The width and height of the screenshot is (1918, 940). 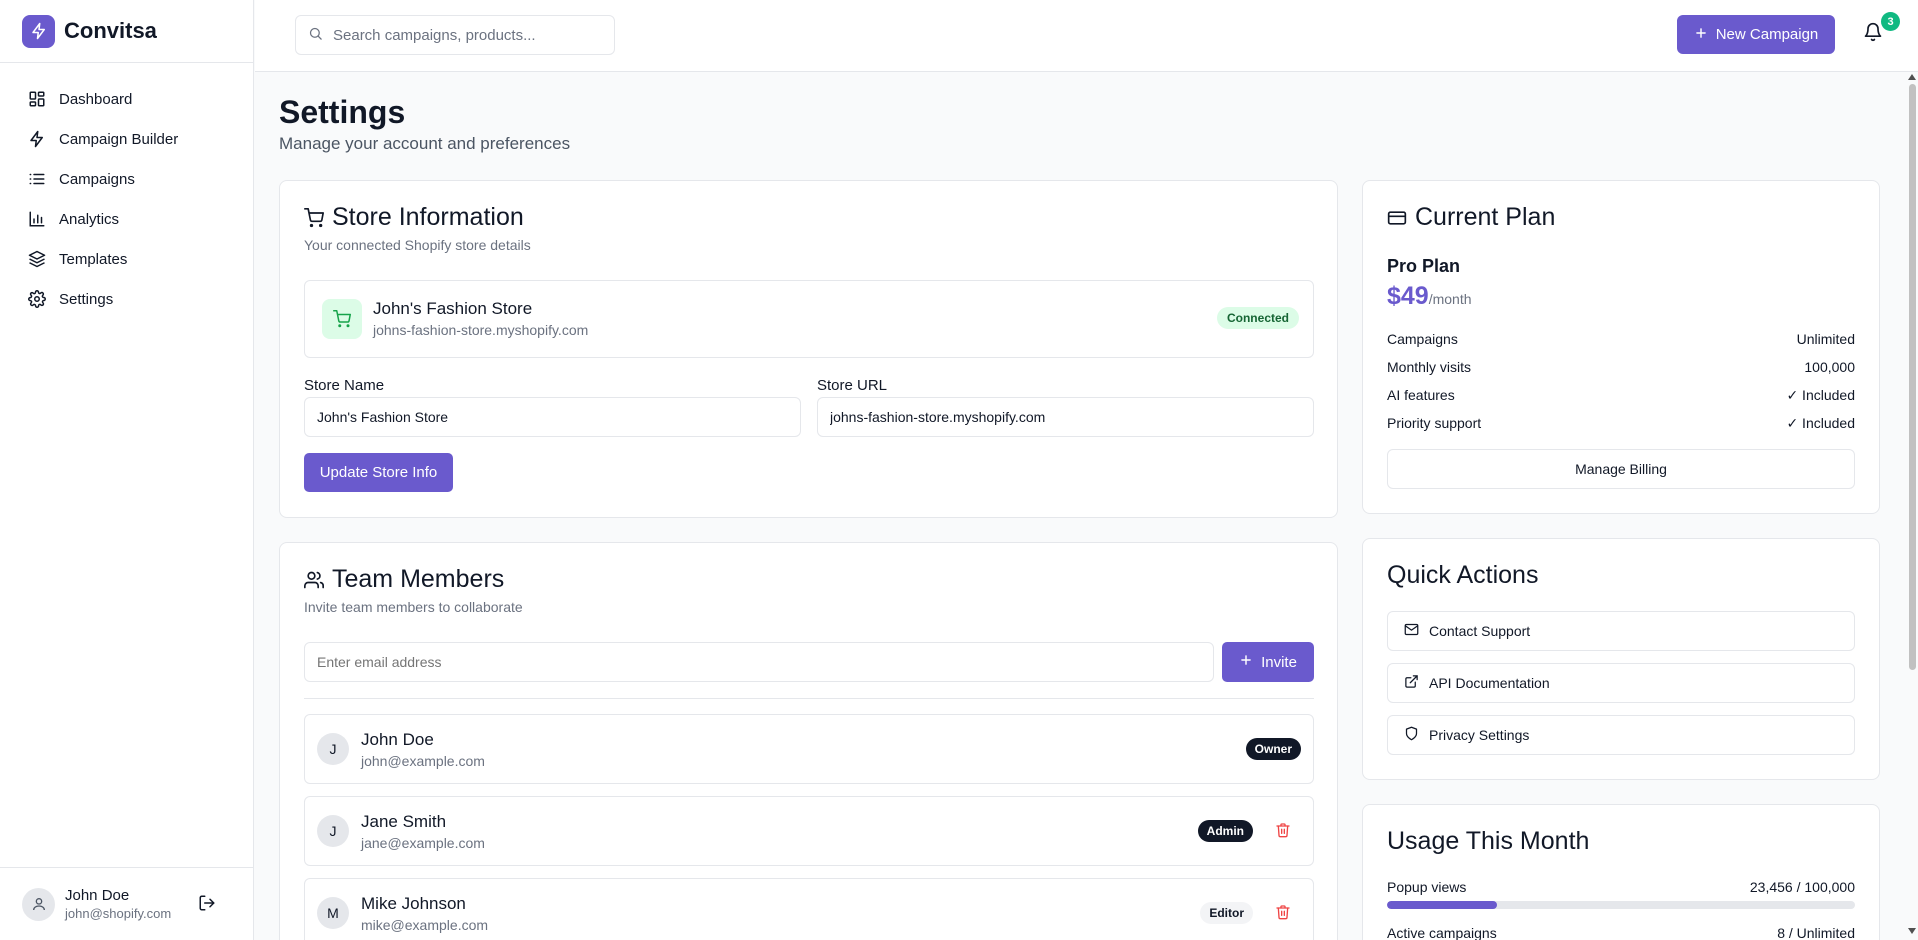 What do you see at coordinates (378, 472) in the screenshot?
I see `update-store-button: Update Store Info` at bounding box center [378, 472].